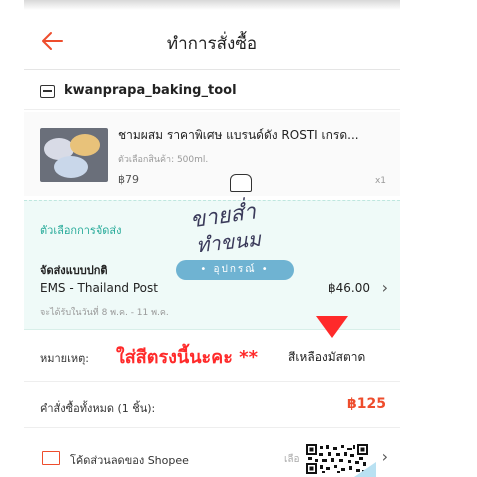  Describe the element at coordinates (349, 288) in the screenshot. I see `shipping-price: ฿46.00` at that location.